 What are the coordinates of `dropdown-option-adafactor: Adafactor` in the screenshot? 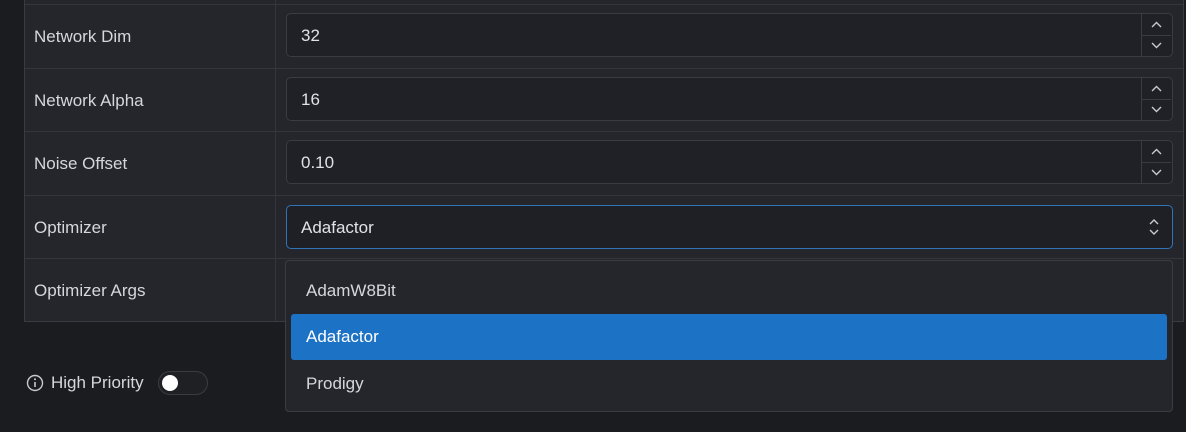 It's located at (729, 337).